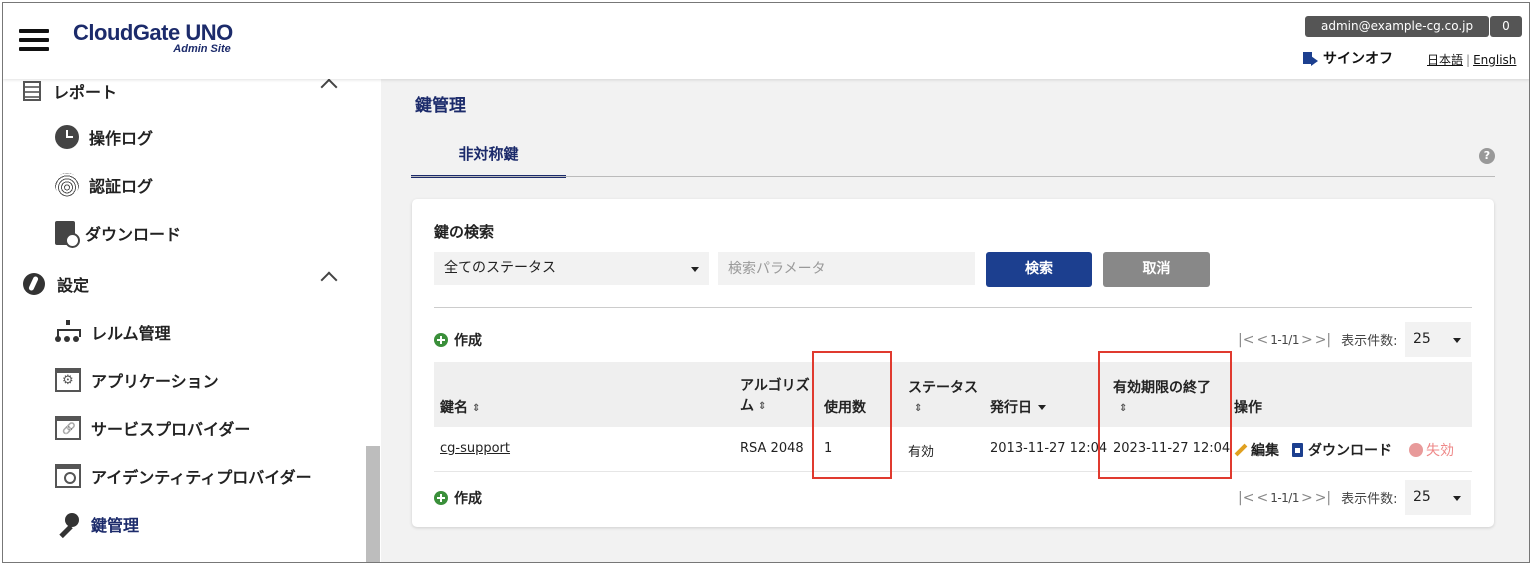 The height and width of the screenshot is (566, 1534). Describe the element at coordinates (180, 91) in the screenshot. I see `sidebar-section-report: レポート` at that location.